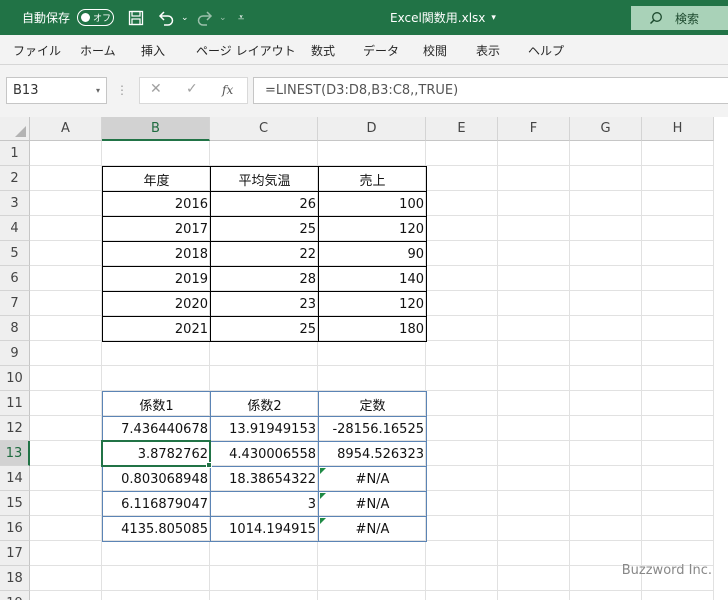 Image resolution: width=728 pixels, height=600 pixels. What do you see at coordinates (606, 478) in the screenshot?
I see `cell-g14` at bounding box center [606, 478].